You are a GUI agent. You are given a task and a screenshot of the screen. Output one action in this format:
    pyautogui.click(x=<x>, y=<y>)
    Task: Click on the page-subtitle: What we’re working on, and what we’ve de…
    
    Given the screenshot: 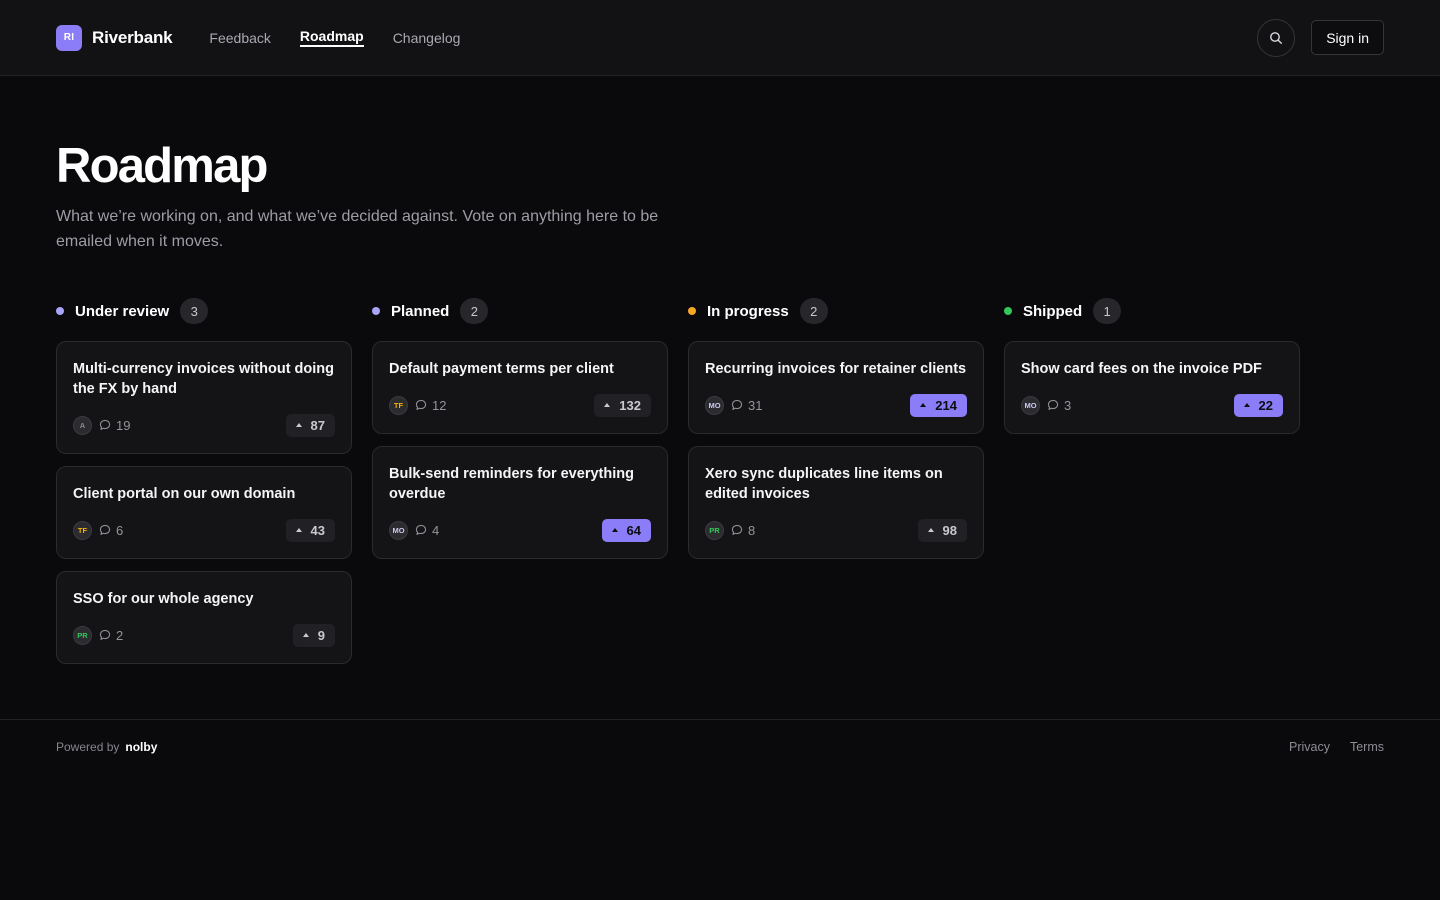 What is the action you would take?
    pyautogui.click(x=357, y=229)
    